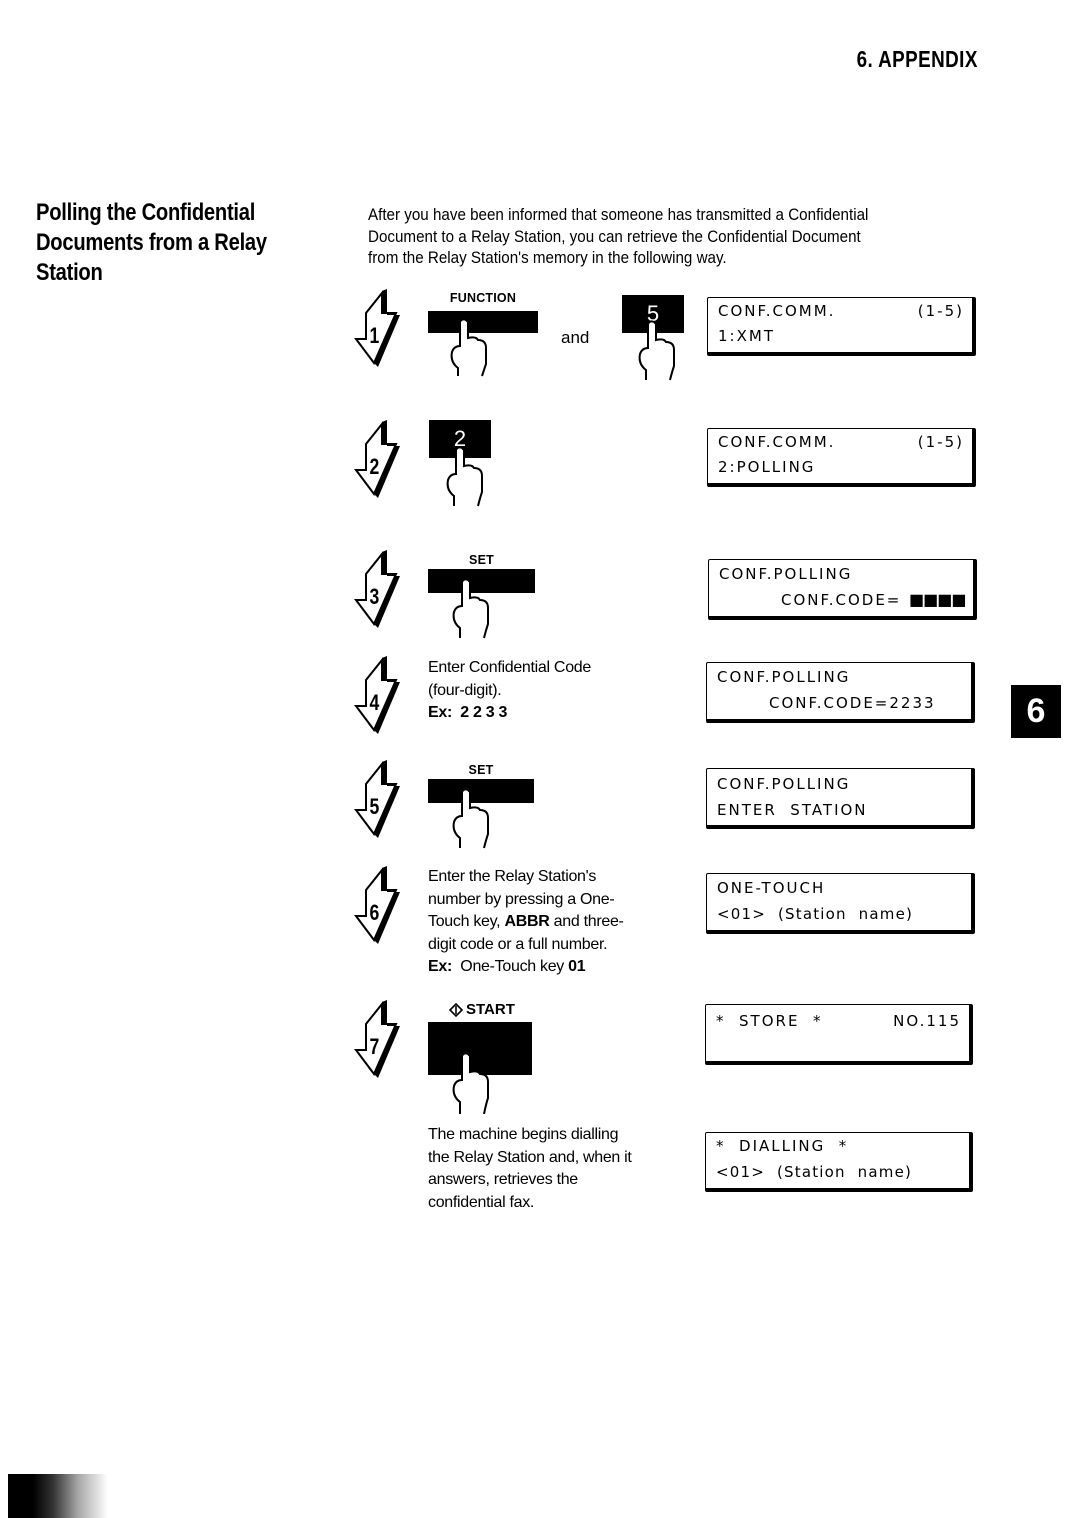  Describe the element at coordinates (769, 1021) in the screenshot. I see `lcd-line: * STORE *` at that location.